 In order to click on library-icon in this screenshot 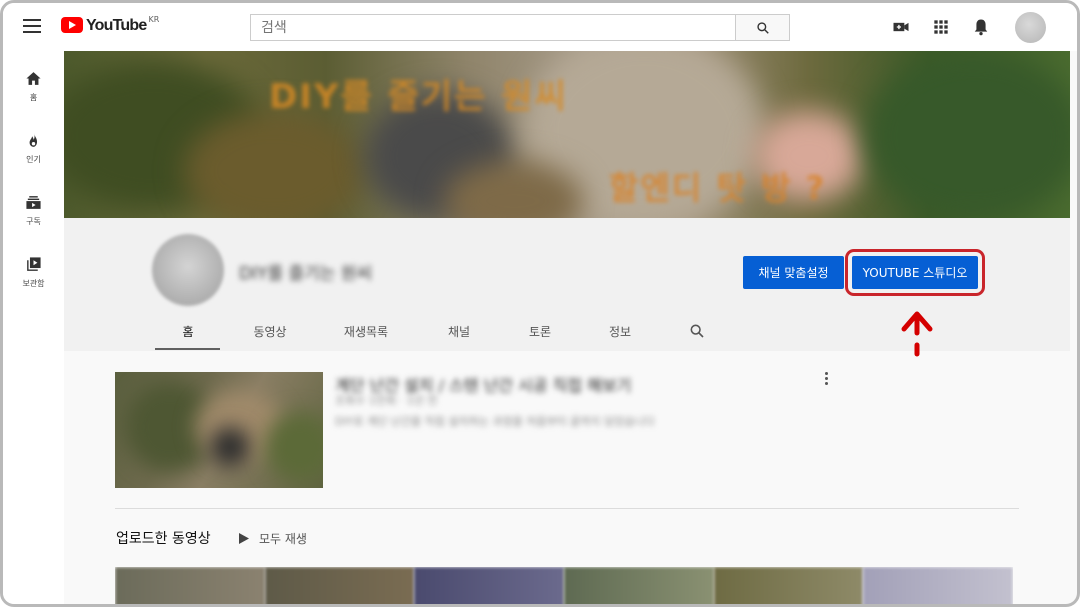, I will do `click(34, 264)`.